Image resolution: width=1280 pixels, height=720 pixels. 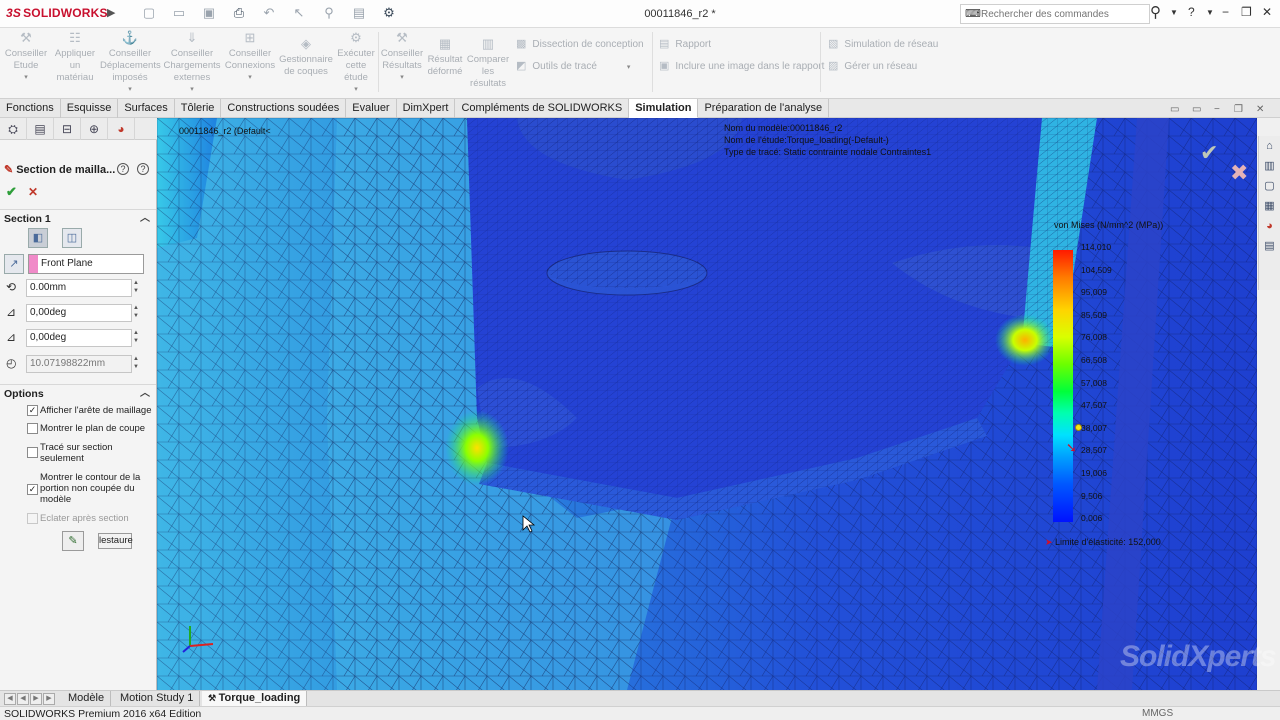 I want to click on undo-icon: ↶, so click(x=269, y=13).